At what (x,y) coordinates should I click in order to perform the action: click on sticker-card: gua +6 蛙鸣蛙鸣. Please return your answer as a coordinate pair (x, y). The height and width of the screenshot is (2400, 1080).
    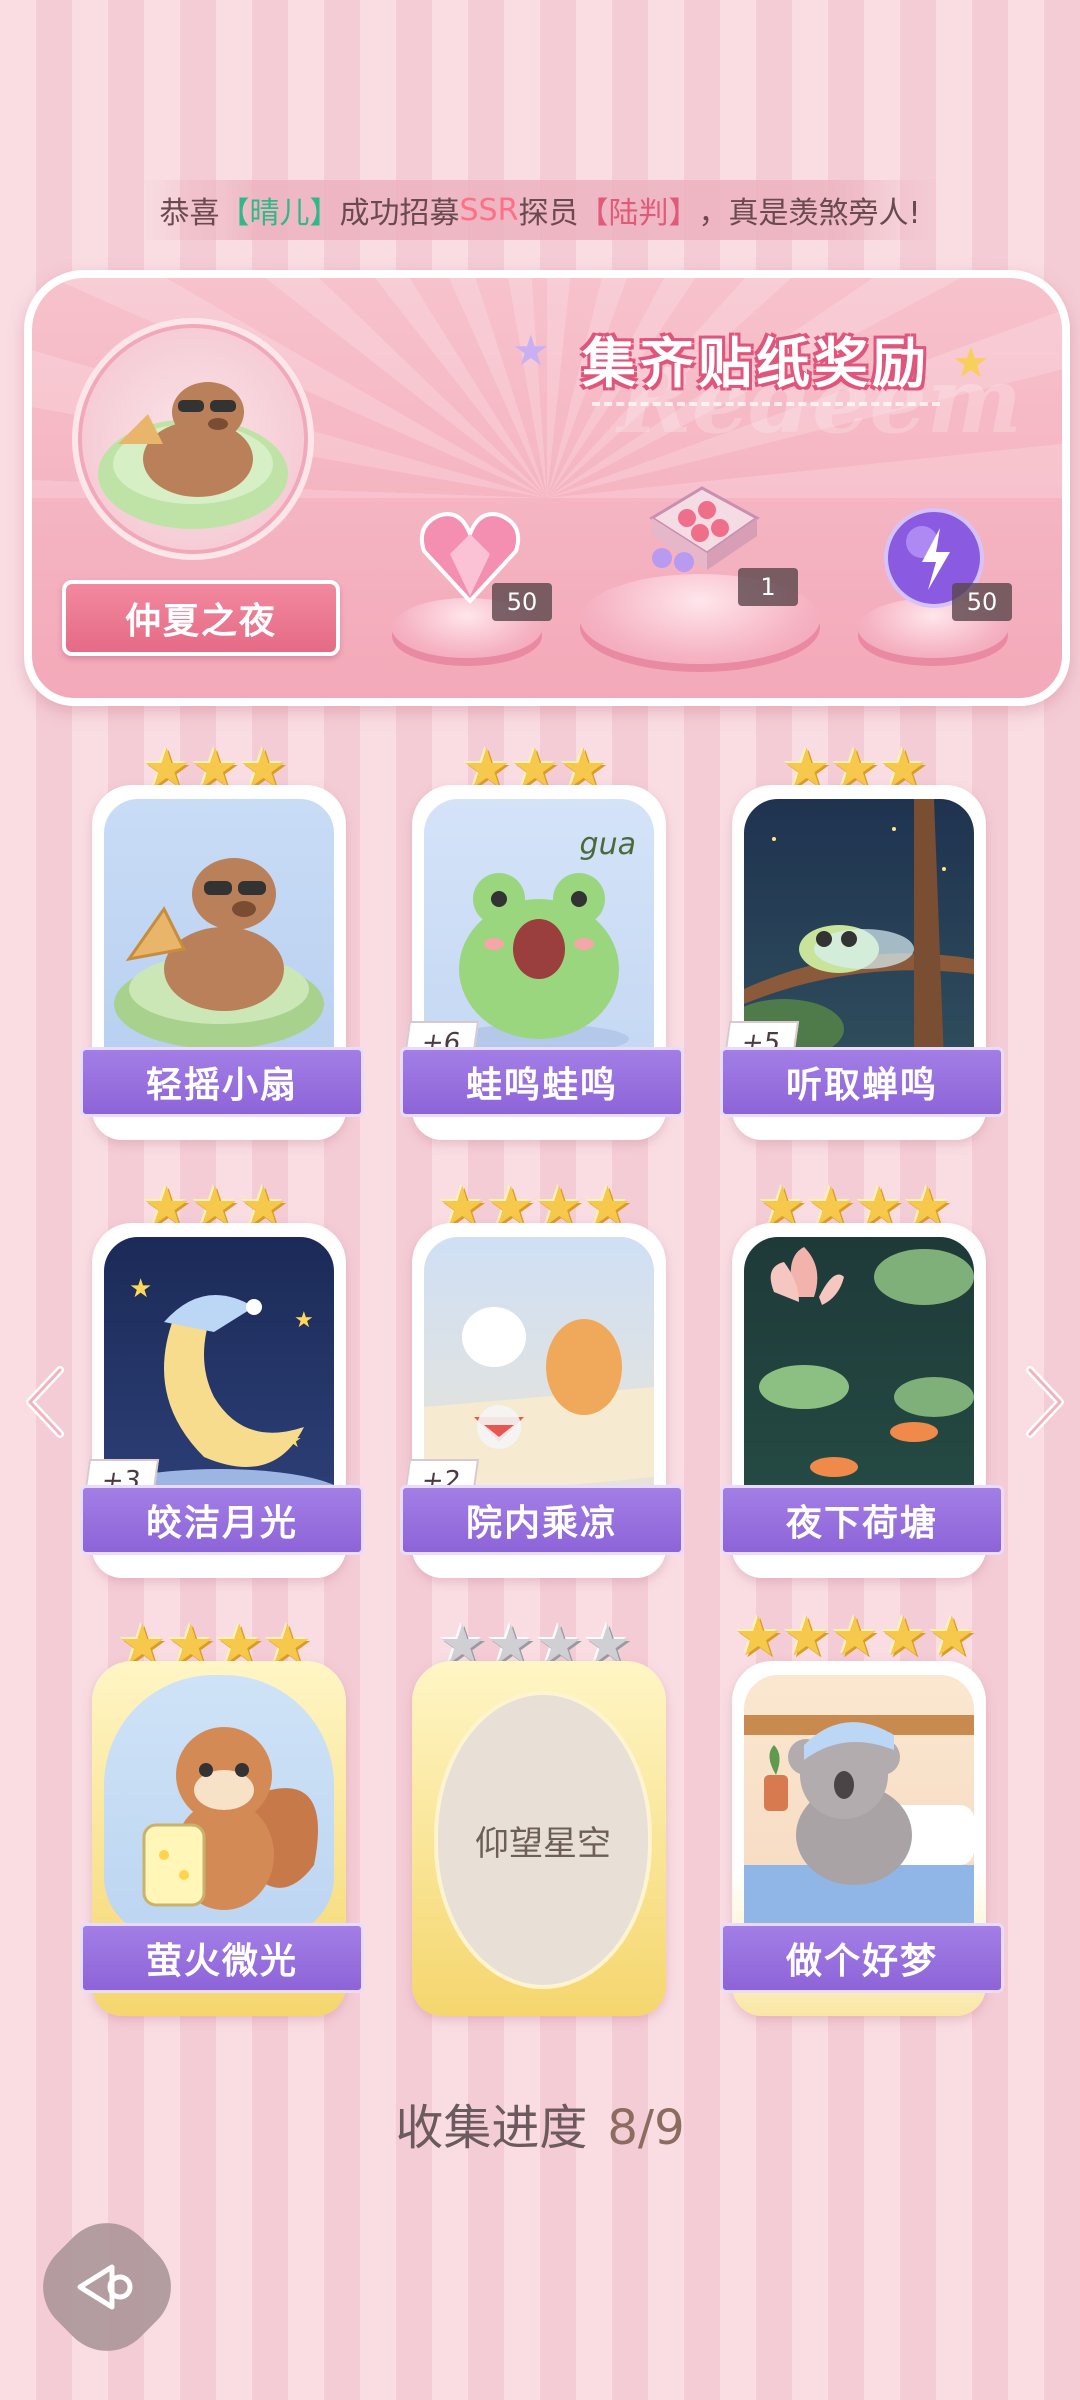
    Looking at the image, I should click on (542, 962).